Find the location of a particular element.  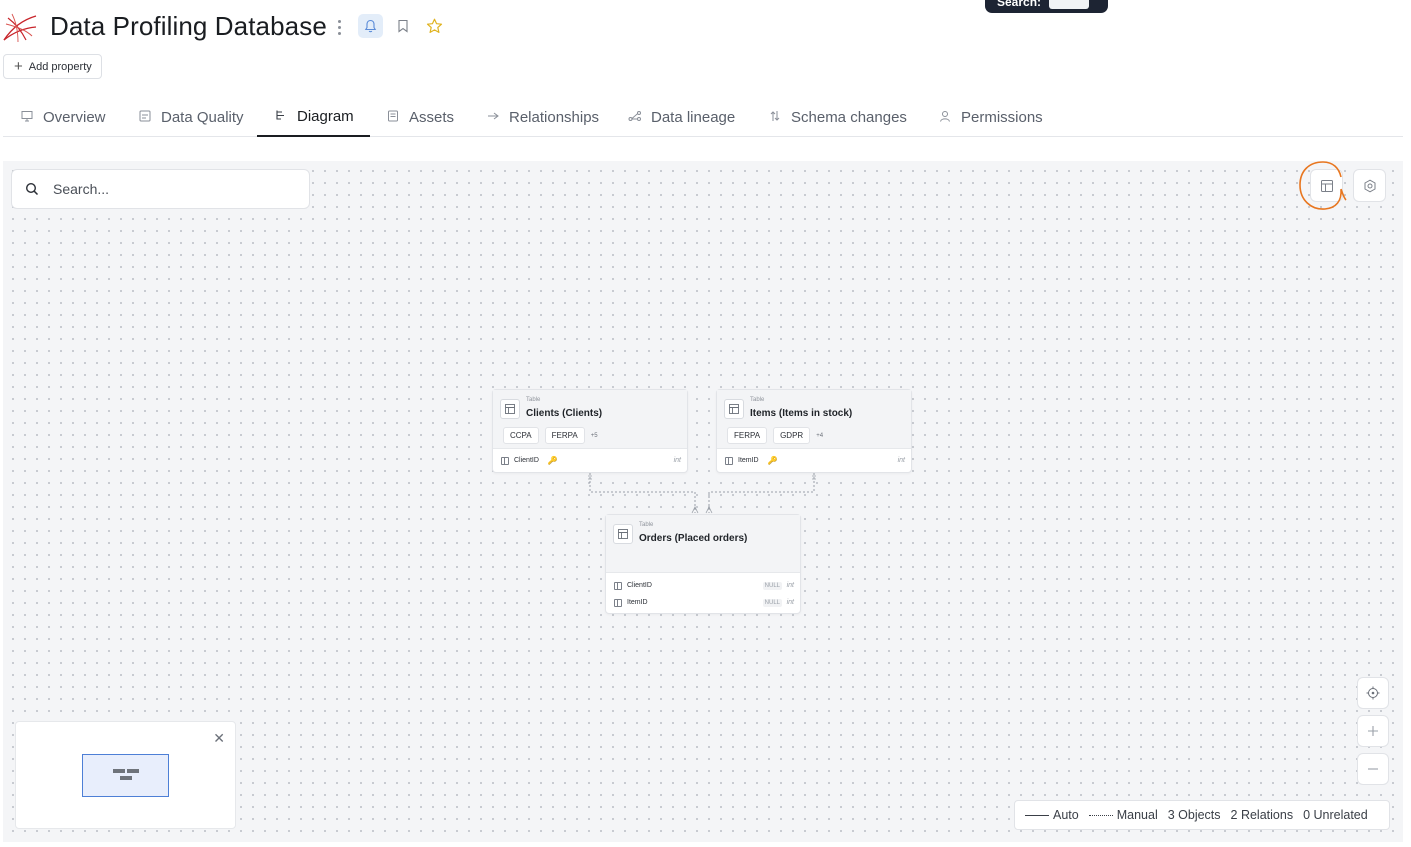

bookmark-icon is located at coordinates (403, 26).